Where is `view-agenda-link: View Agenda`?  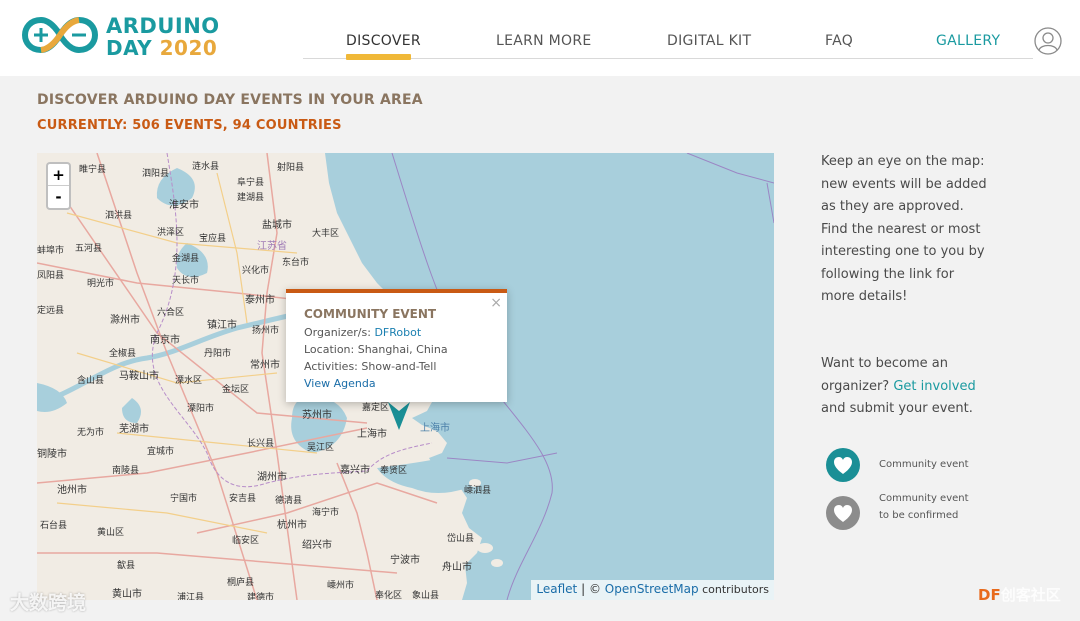 view-agenda-link: View Agenda is located at coordinates (340, 383).